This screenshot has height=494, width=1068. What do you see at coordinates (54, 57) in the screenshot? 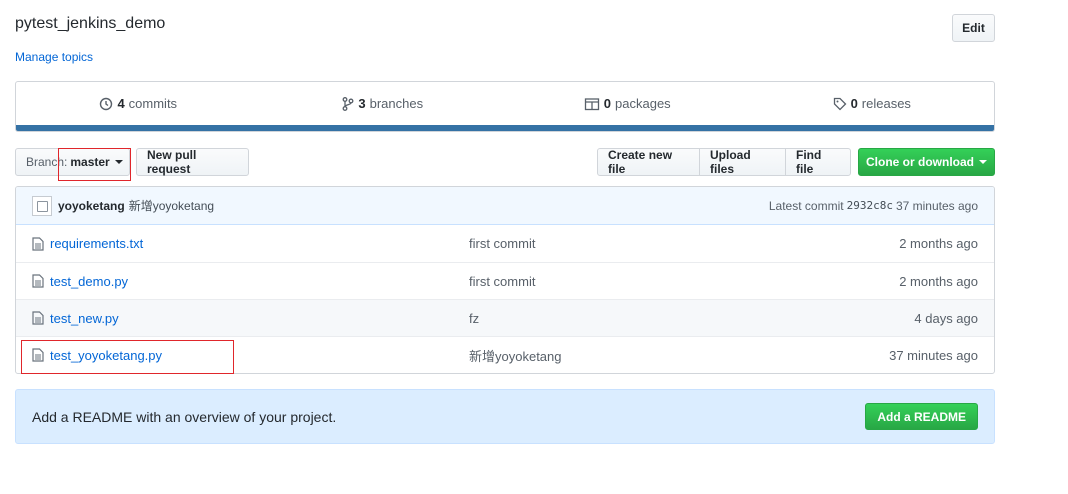
I see `manage-topics-link: Manage topics` at bounding box center [54, 57].